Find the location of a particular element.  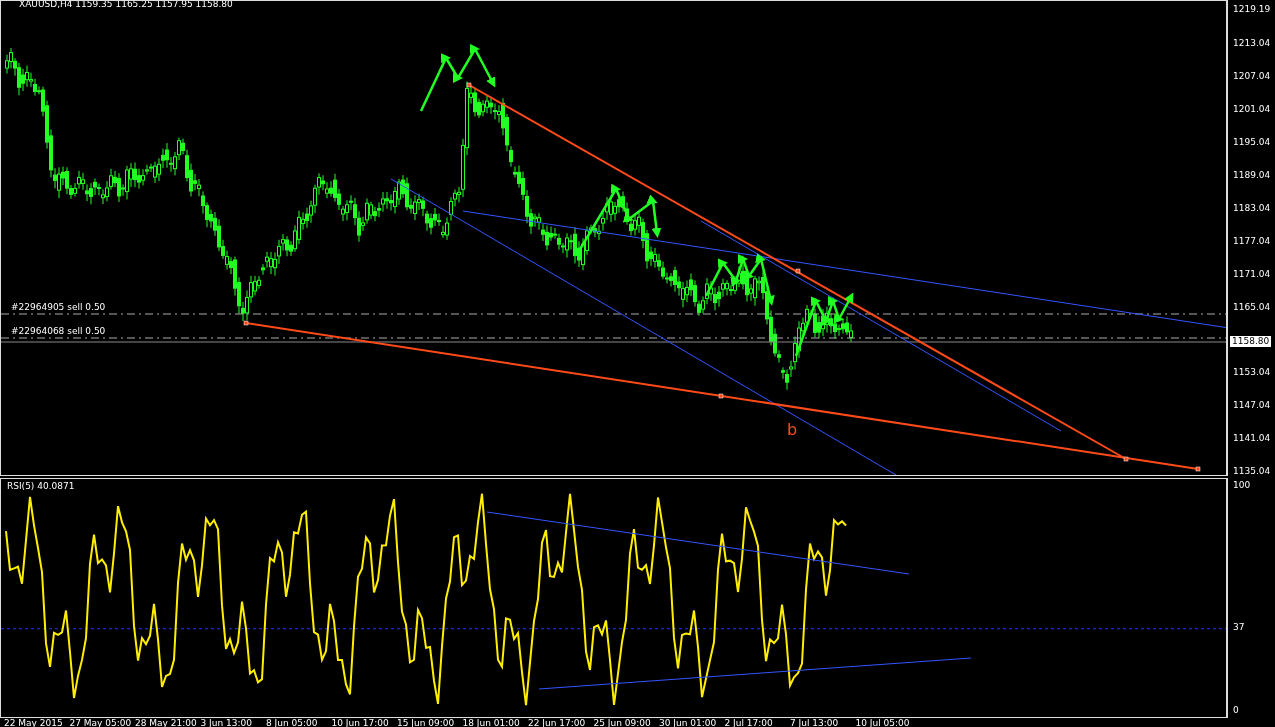

axis-label: 1219.19 is located at coordinates (1252, 10).